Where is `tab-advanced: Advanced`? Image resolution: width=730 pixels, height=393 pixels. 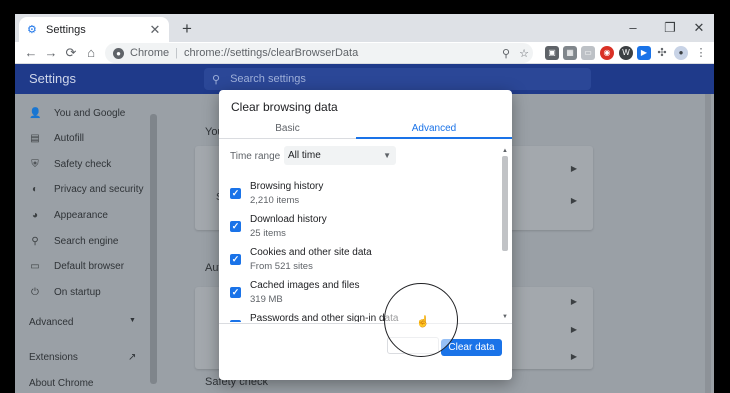
tab-advanced: Advanced is located at coordinates (434, 130).